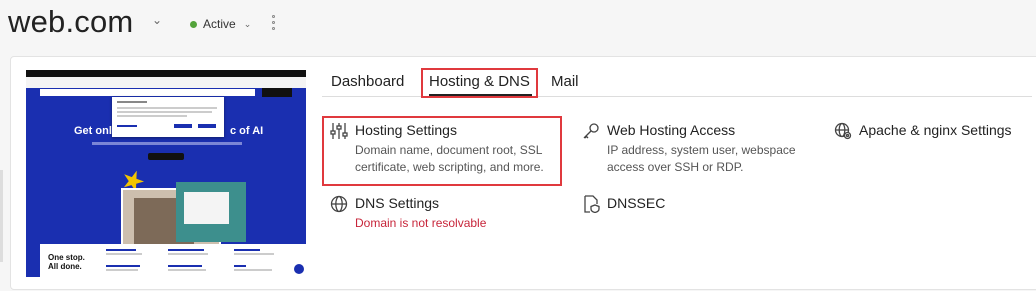 Image resolution: width=1036 pixels, height=291 pixels. What do you see at coordinates (168, 117) in the screenshot?
I see `preview-cookie-modal` at bounding box center [168, 117].